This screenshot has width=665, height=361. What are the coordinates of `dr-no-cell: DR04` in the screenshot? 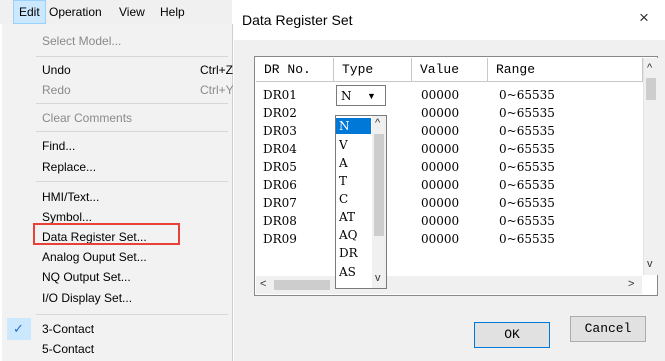 It's located at (280, 149).